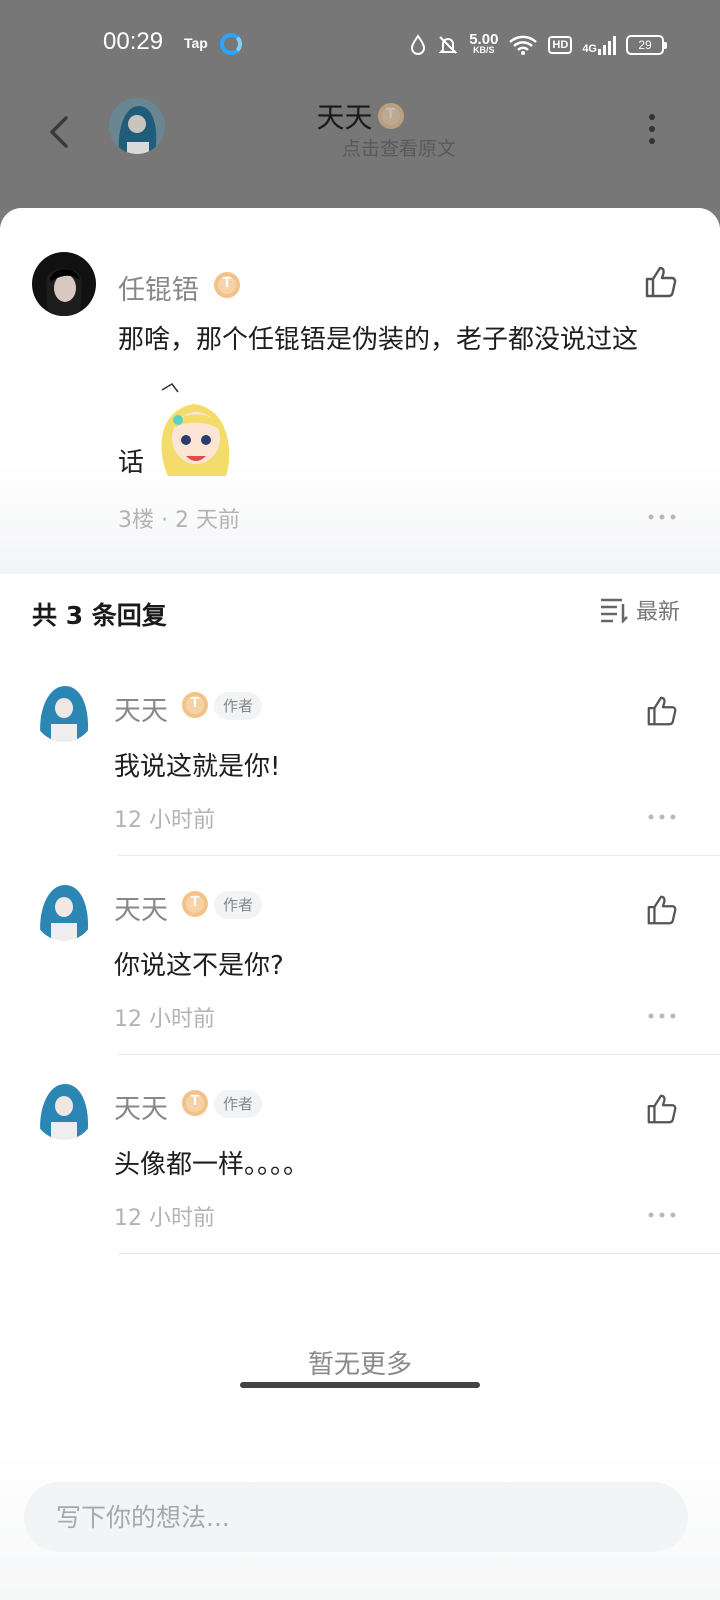  Describe the element at coordinates (646, 45) in the screenshot. I see `battery-indicator: 29` at that location.